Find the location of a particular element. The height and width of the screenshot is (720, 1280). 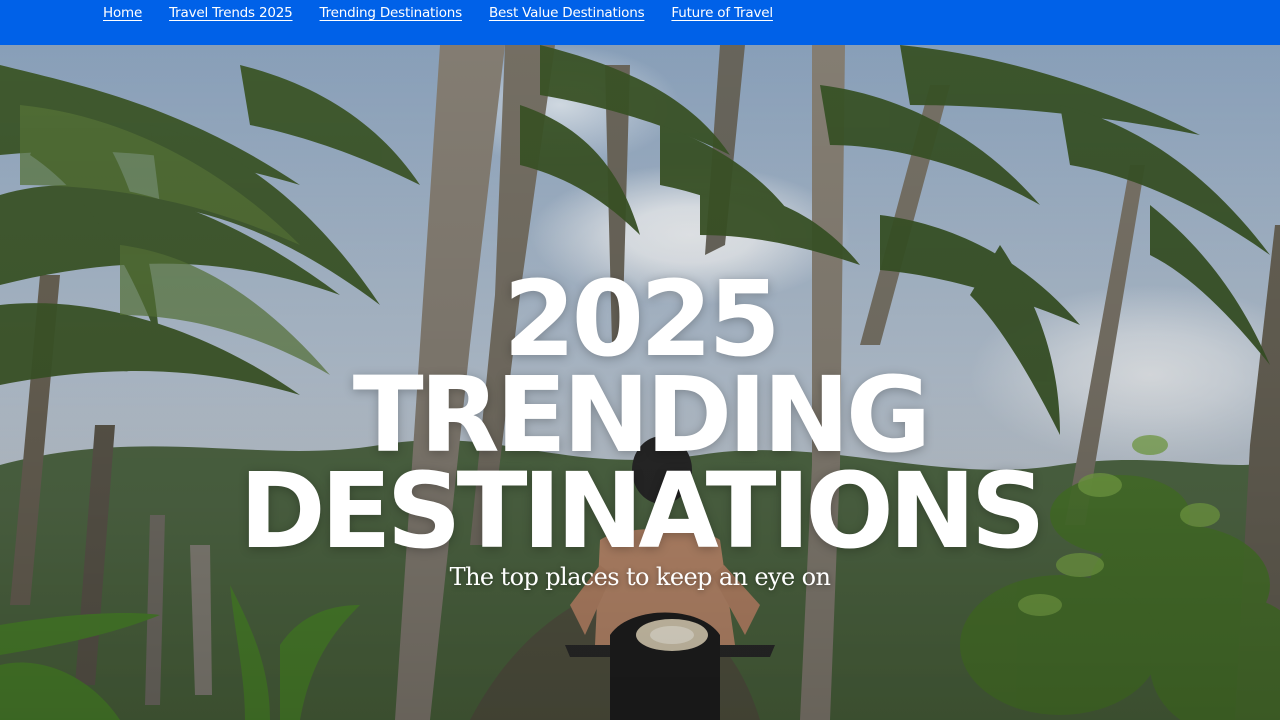

nav-link-home: Home is located at coordinates (122, 13).